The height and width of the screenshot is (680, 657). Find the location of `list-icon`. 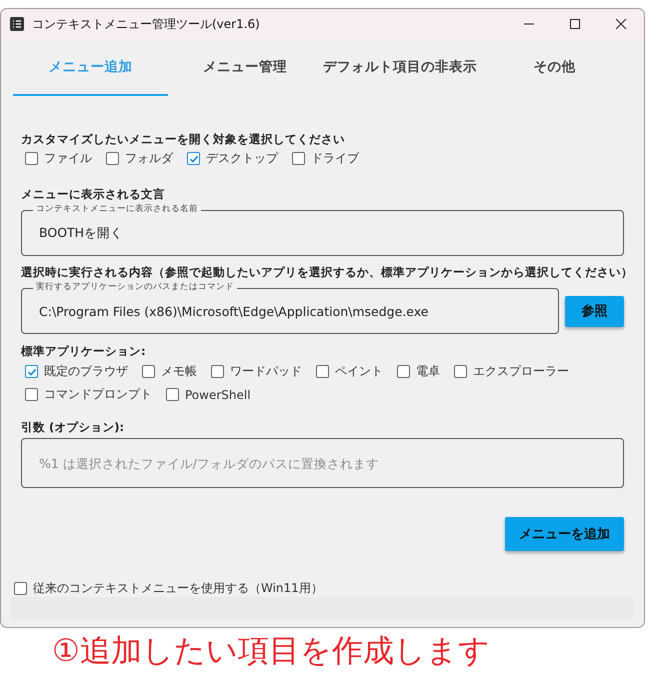

list-icon is located at coordinates (17, 24).